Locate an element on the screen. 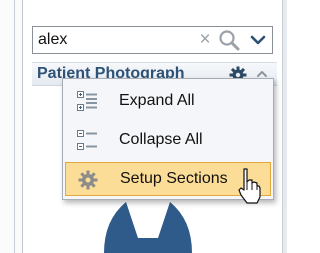  search-box: × is located at coordinates (152, 40).